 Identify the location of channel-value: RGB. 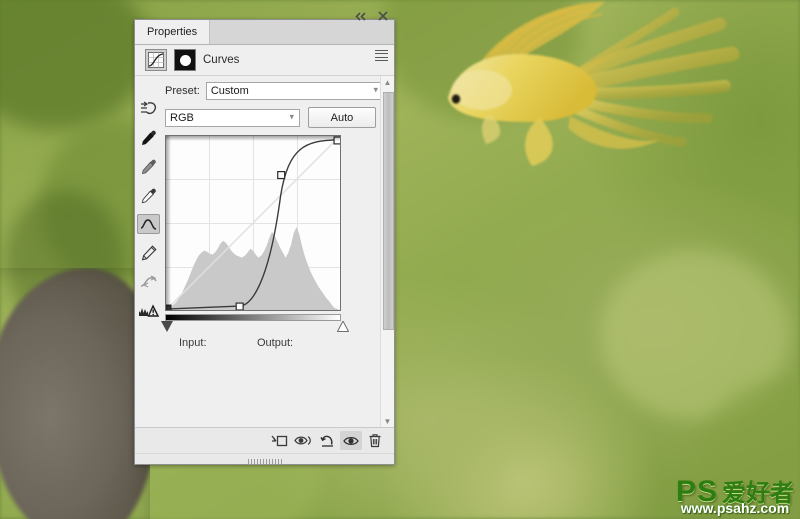
(182, 117).